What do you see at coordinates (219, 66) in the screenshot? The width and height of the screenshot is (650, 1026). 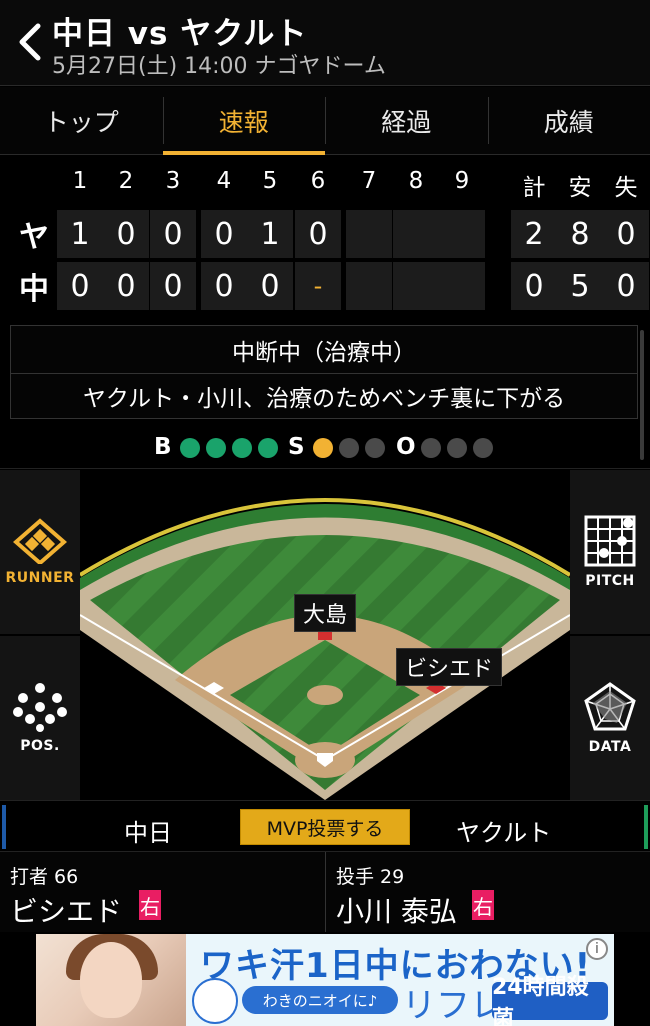 I see `game-subtitle: 5月27日(土) 14:00 ナゴヤドーム` at bounding box center [219, 66].